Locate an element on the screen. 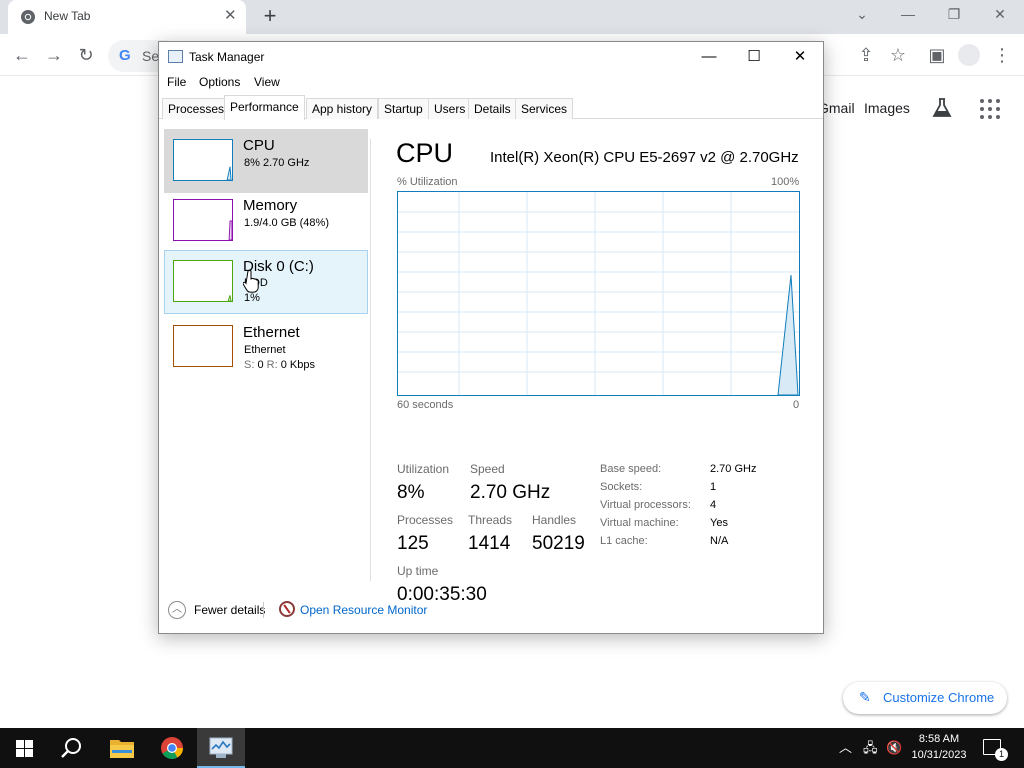 The height and width of the screenshot is (768, 1024). forward-arrow-icon: → is located at coordinates (54, 55).